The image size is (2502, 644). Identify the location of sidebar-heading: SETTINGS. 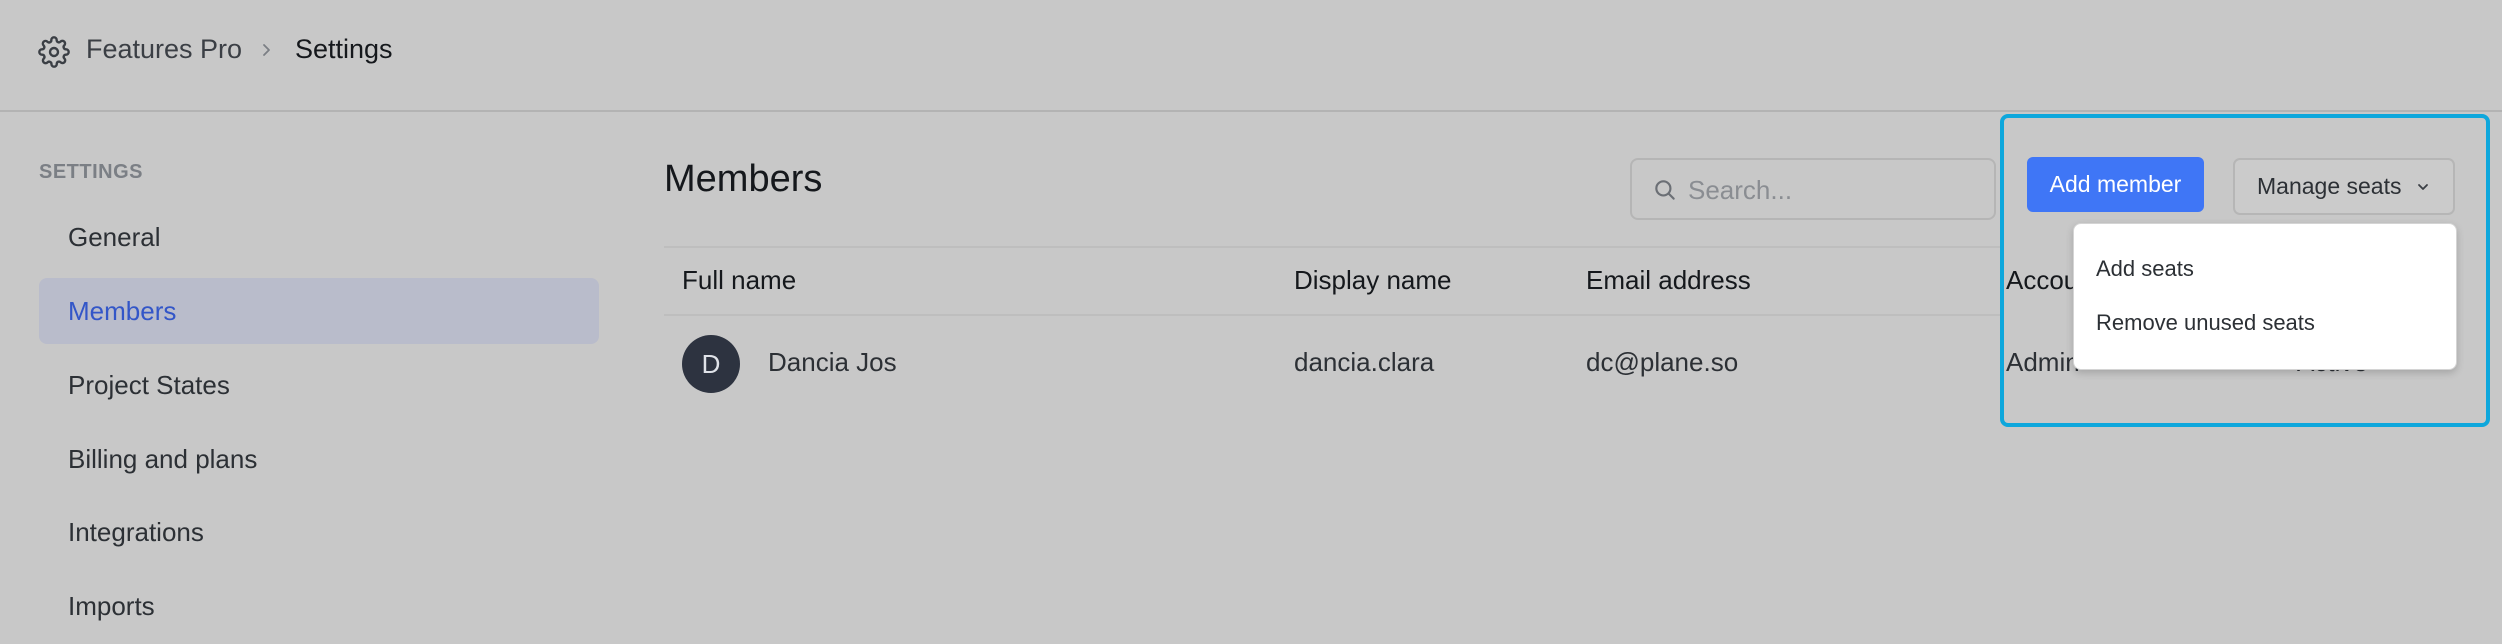
(91, 172).